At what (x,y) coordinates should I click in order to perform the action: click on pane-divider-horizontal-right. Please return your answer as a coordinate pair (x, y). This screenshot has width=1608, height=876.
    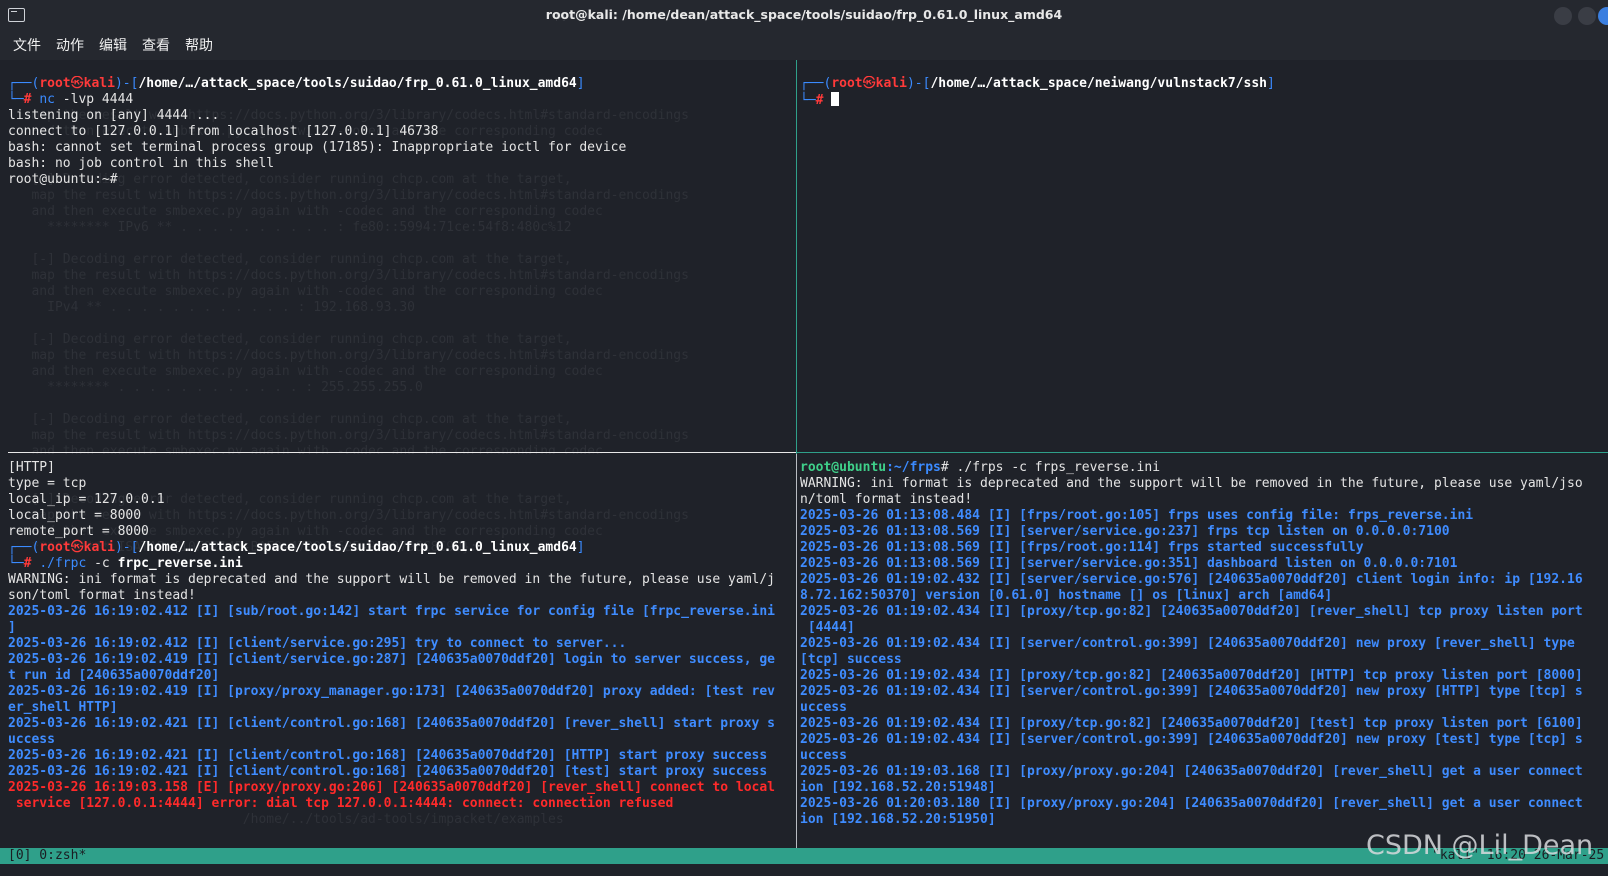
    Looking at the image, I should click on (1202, 452).